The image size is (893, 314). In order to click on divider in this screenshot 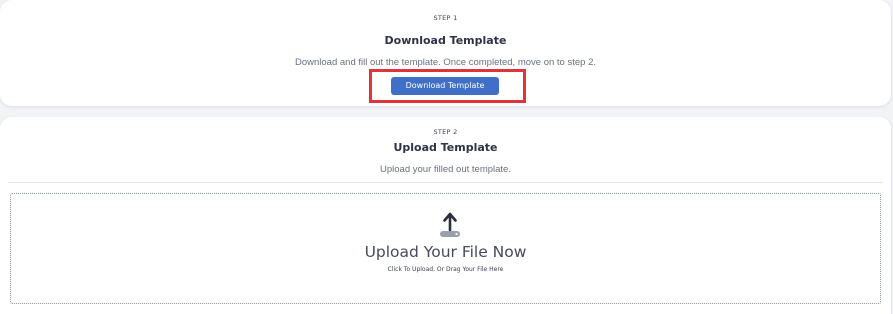, I will do `click(445, 182)`.